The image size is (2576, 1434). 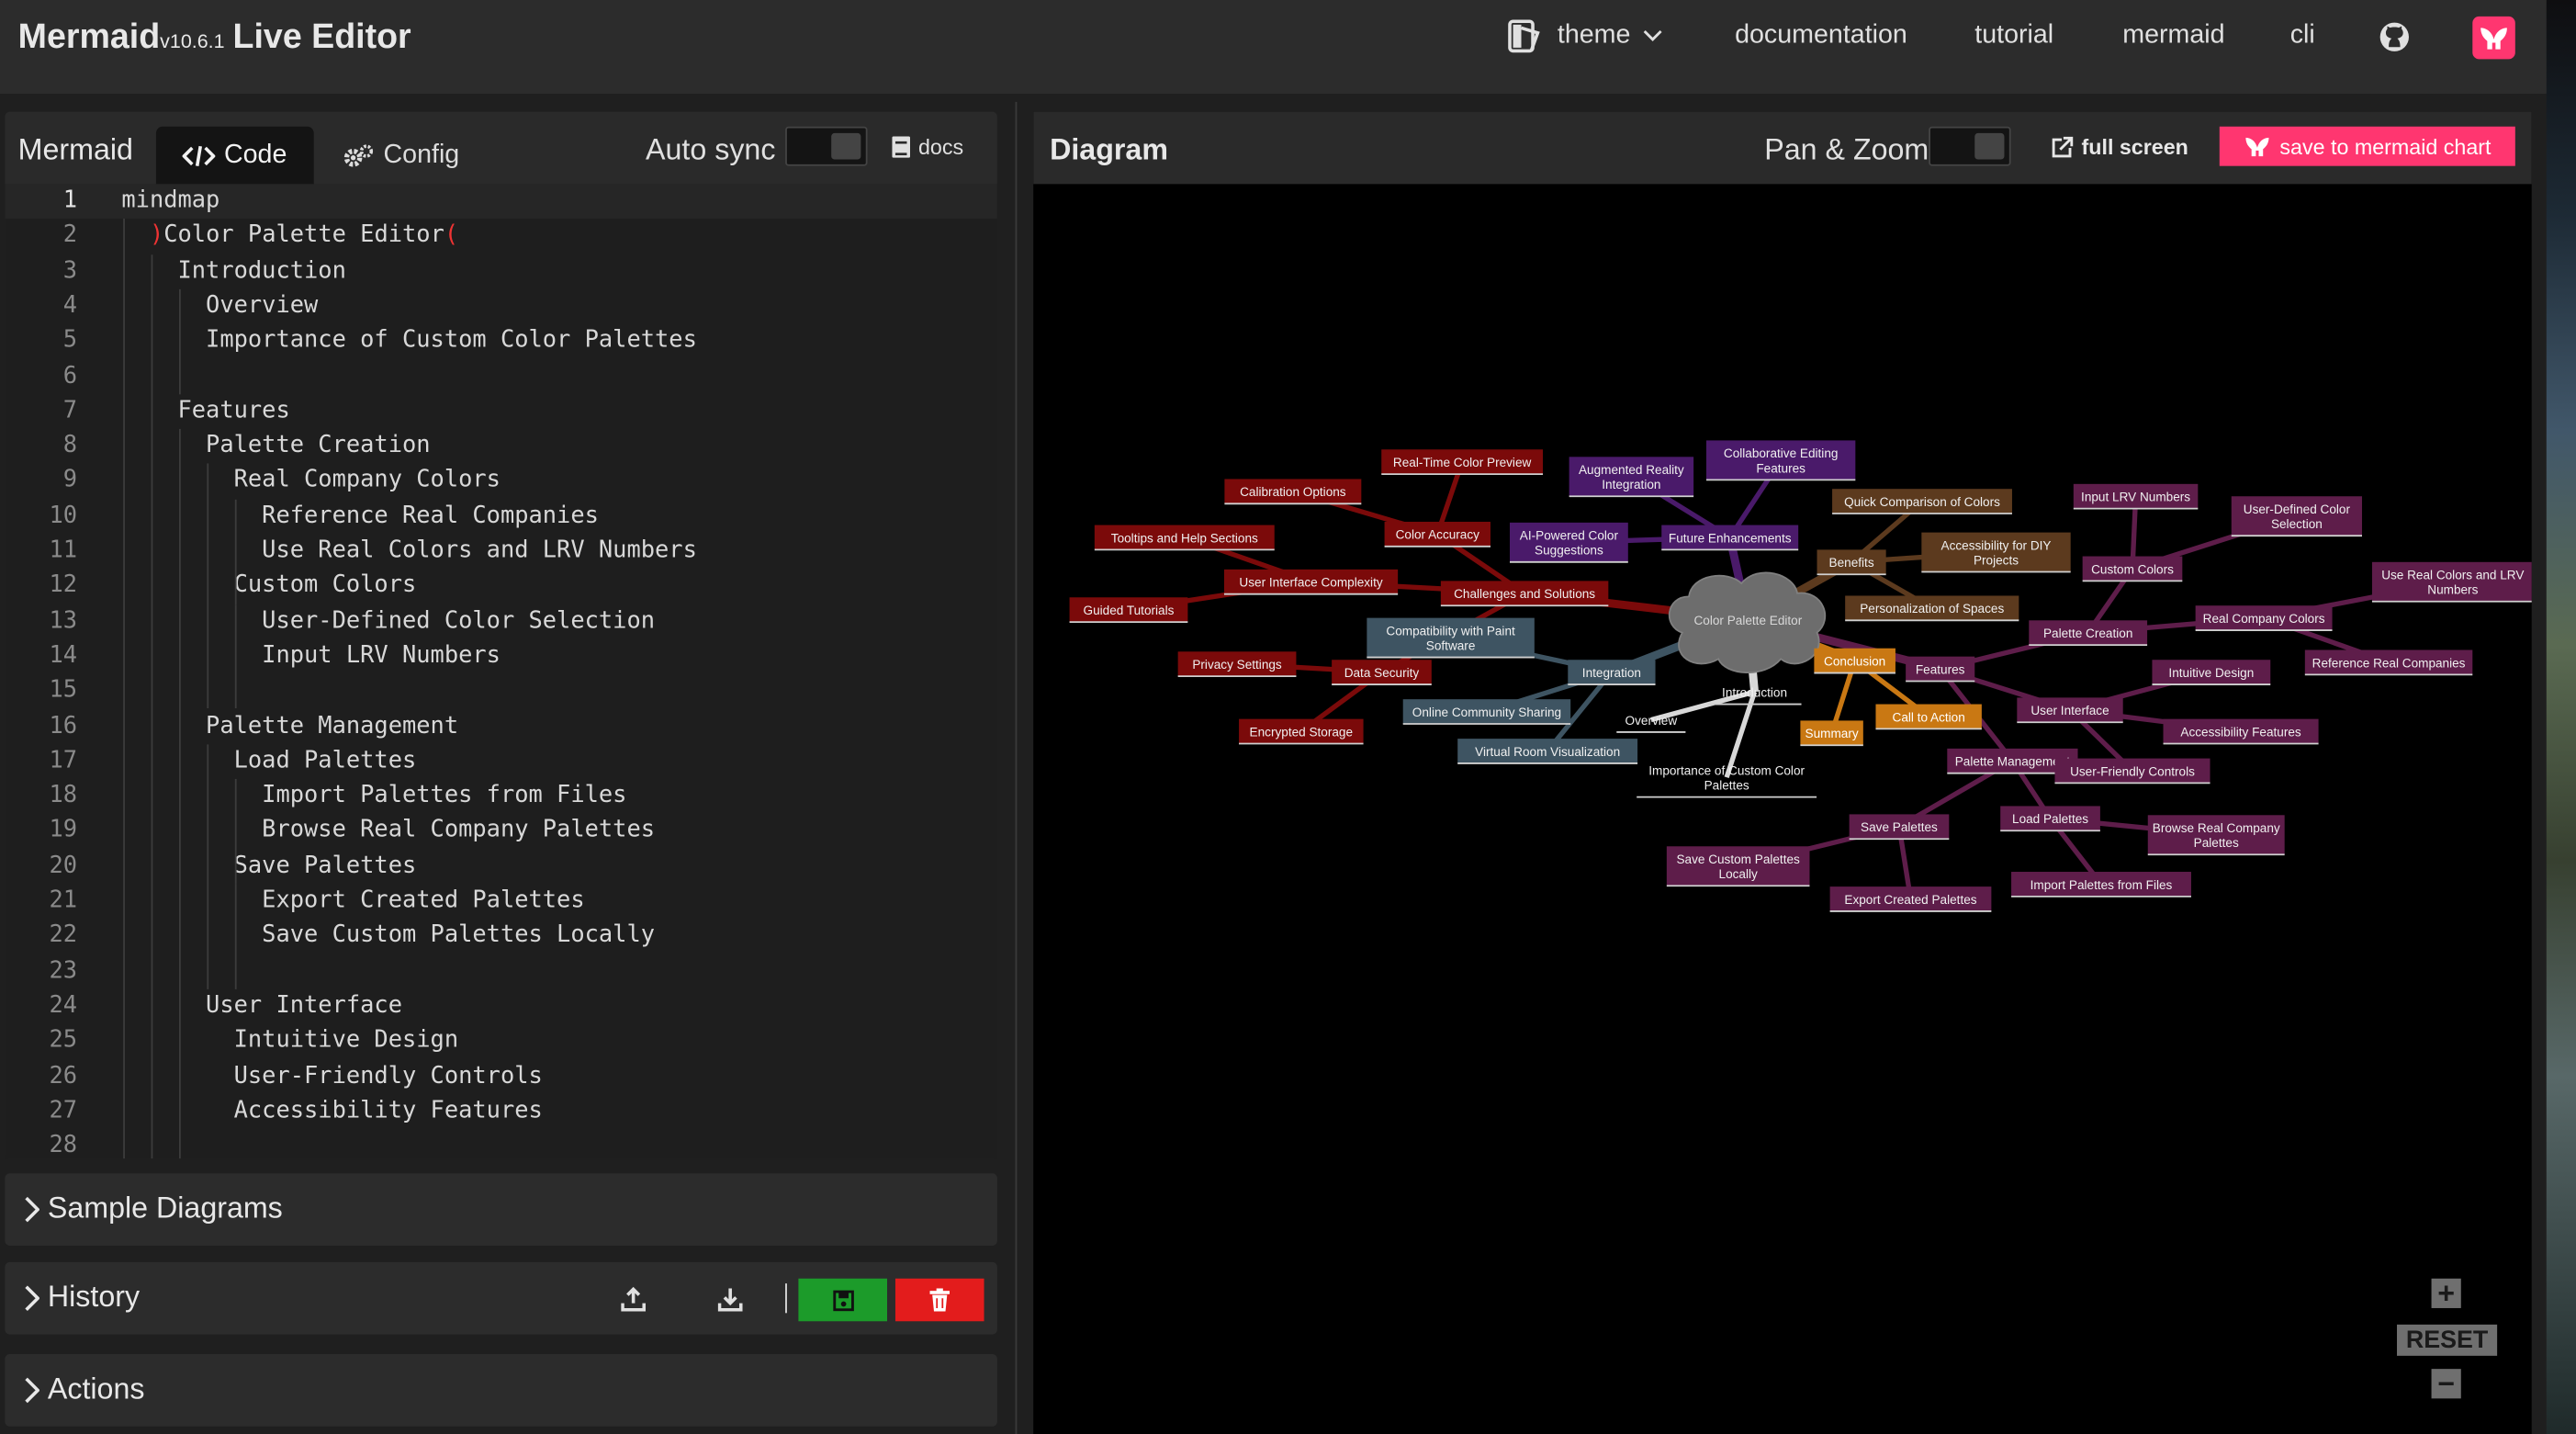 I want to click on tab-config: Config, so click(x=401, y=156).